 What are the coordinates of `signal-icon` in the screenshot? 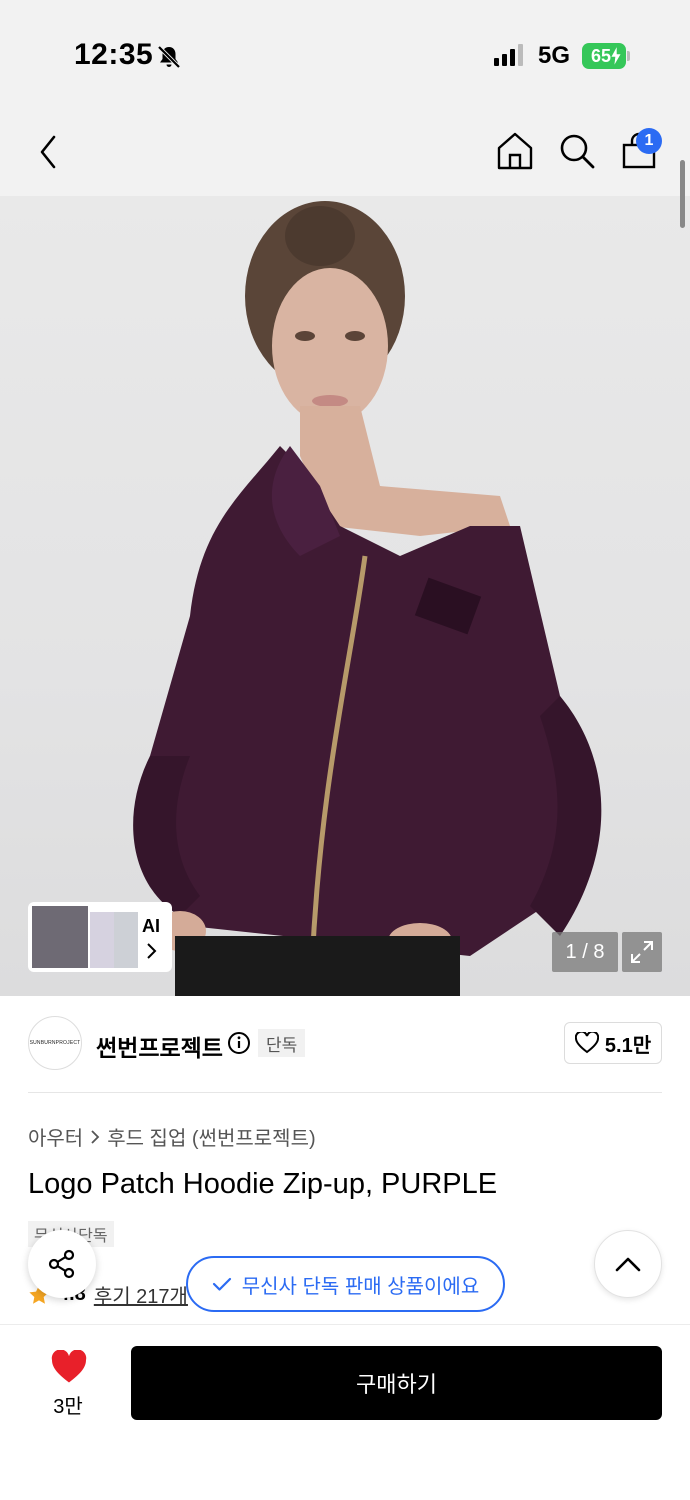 It's located at (508, 55).